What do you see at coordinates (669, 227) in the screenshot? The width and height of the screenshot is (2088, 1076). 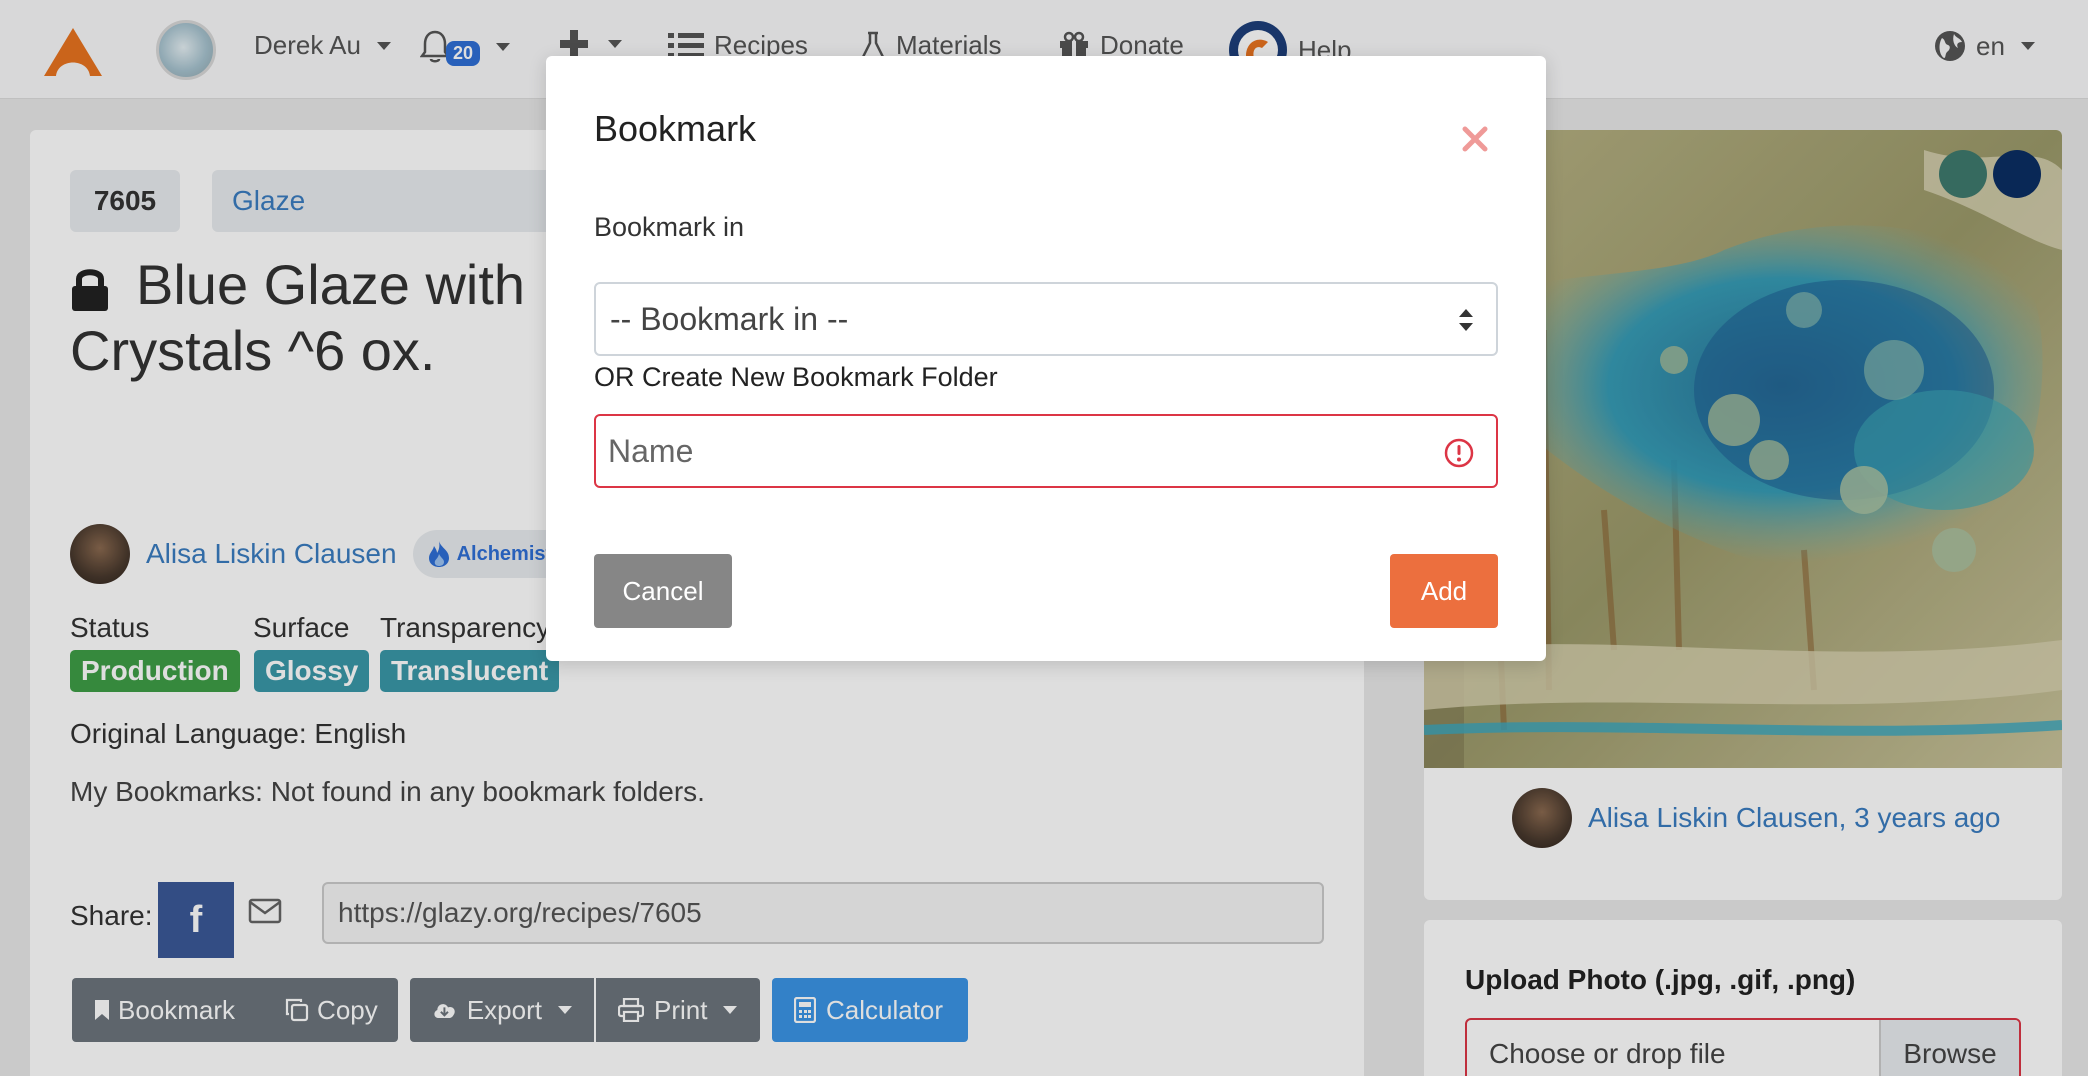 I see `bookmark-in-label: Bookmark in` at bounding box center [669, 227].